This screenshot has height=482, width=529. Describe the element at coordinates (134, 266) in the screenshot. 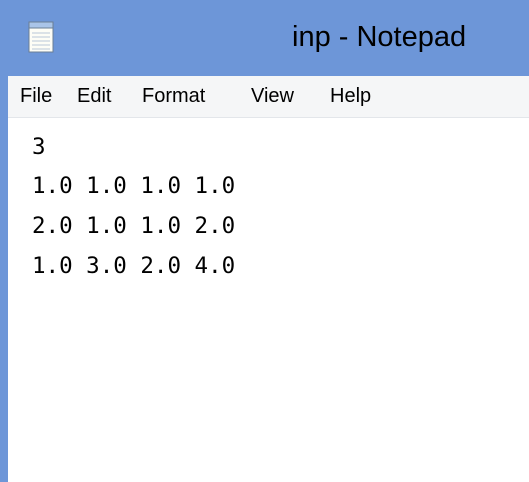

I see `text-line-4: 1.0 3.0 2.0 4.0` at that location.